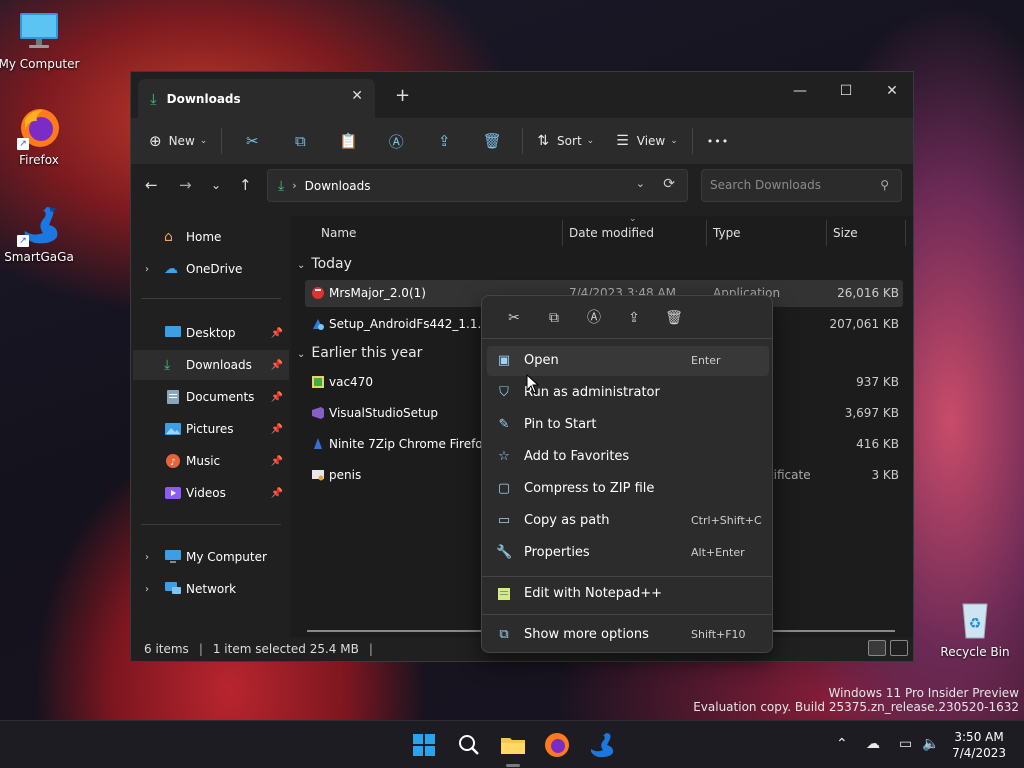 The width and height of the screenshot is (1024, 768). Describe the element at coordinates (338, 186) in the screenshot. I see `breadcrumb-downloads: Downloads` at that location.